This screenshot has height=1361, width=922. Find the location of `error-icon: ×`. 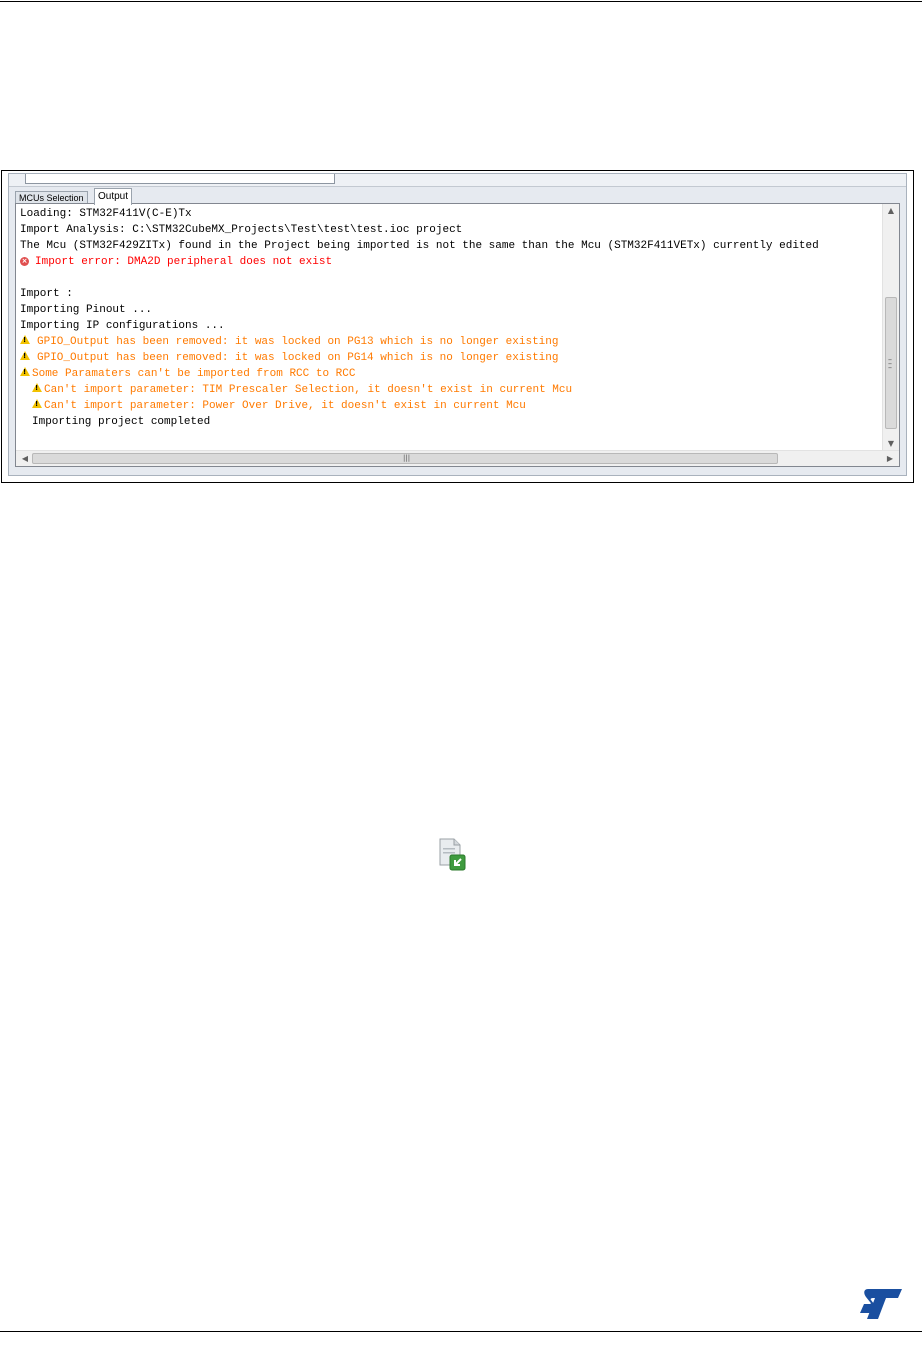

error-icon: × is located at coordinates (24, 261).